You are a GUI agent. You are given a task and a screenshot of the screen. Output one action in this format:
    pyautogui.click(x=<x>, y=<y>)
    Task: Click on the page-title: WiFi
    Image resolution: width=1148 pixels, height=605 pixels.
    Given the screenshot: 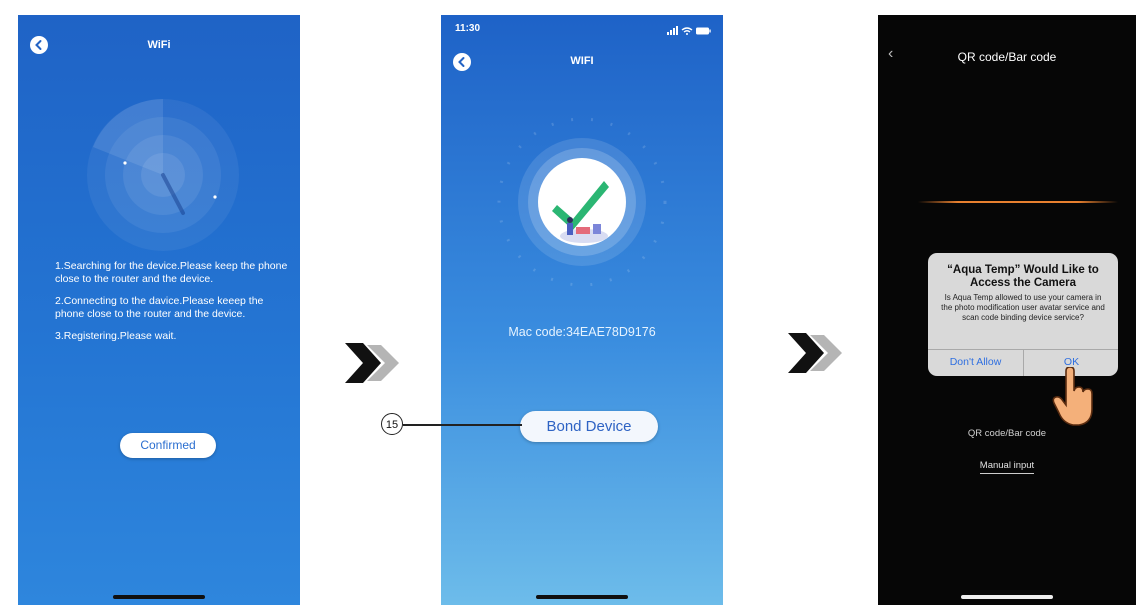 What is the action you would take?
    pyautogui.click(x=159, y=45)
    